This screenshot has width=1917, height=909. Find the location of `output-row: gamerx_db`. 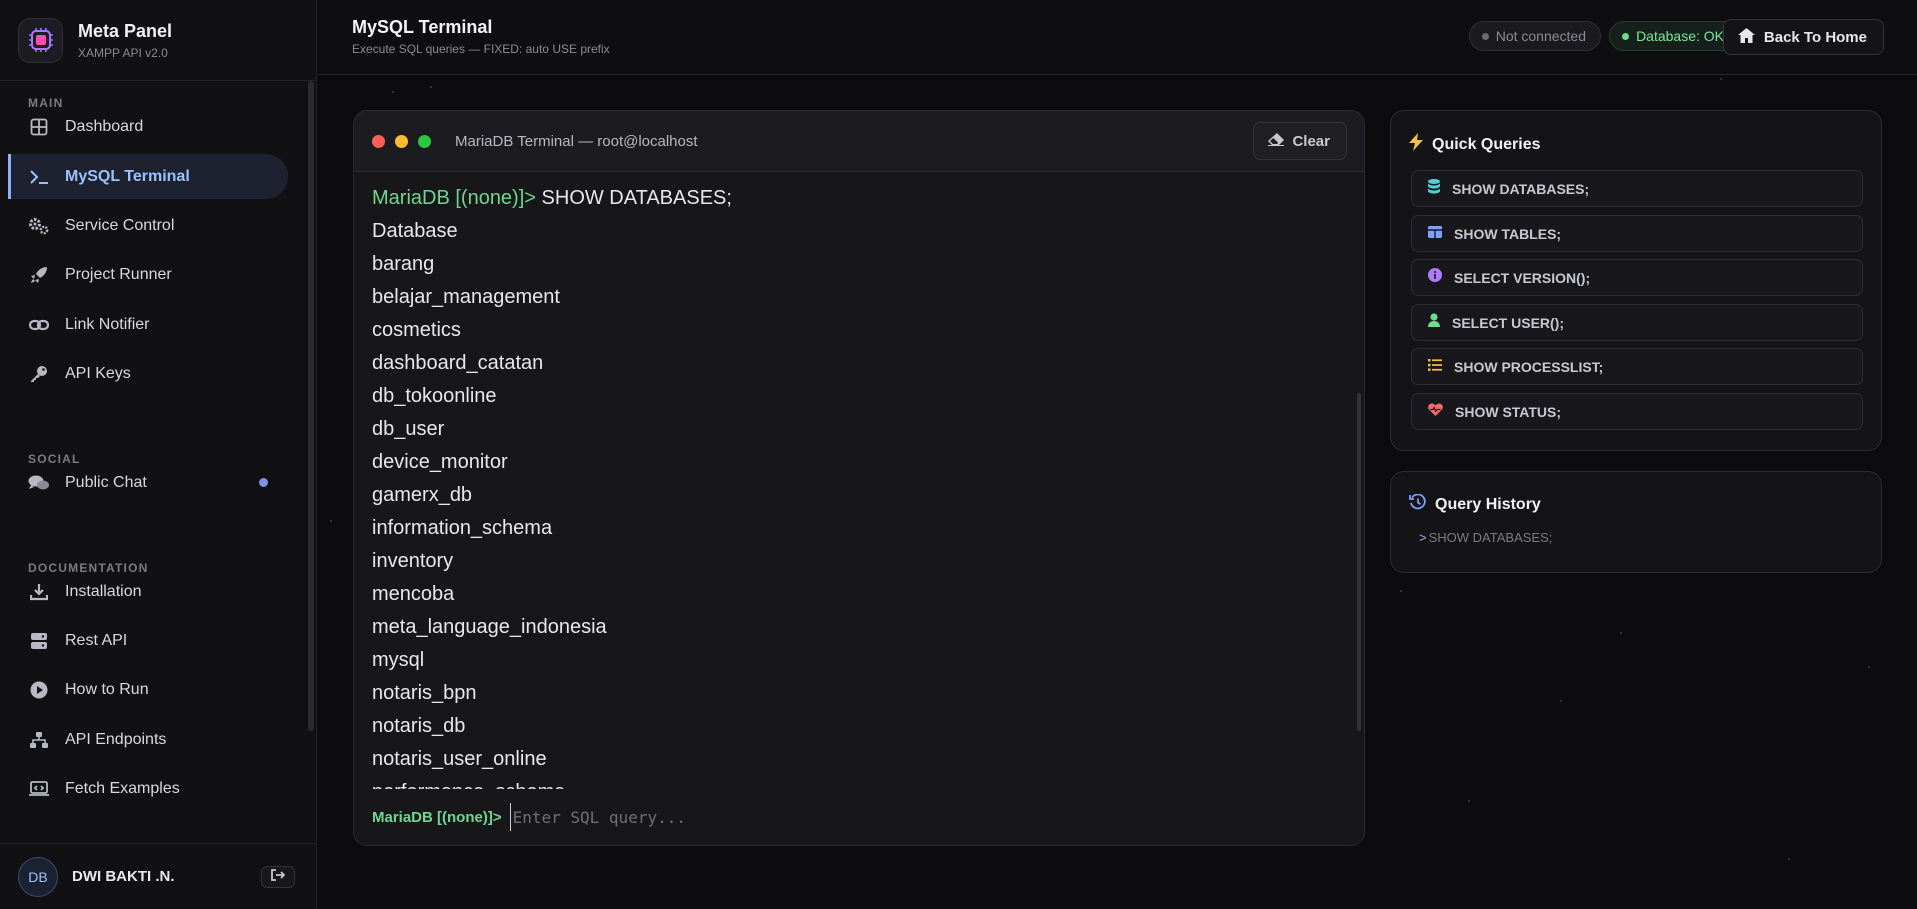

output-row: gamerx_db is located at coordinates (422, 495).